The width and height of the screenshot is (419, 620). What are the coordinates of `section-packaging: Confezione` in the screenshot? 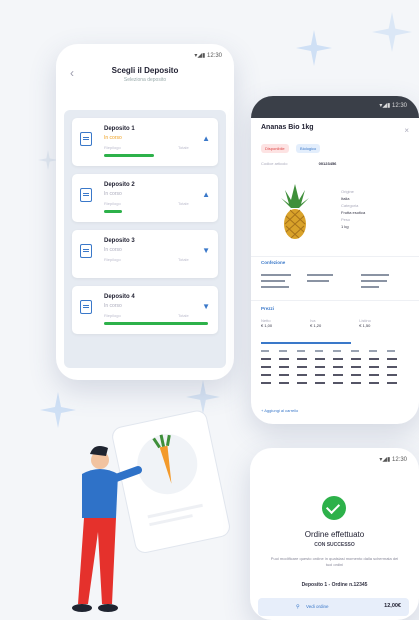 It's located at (273, 262).